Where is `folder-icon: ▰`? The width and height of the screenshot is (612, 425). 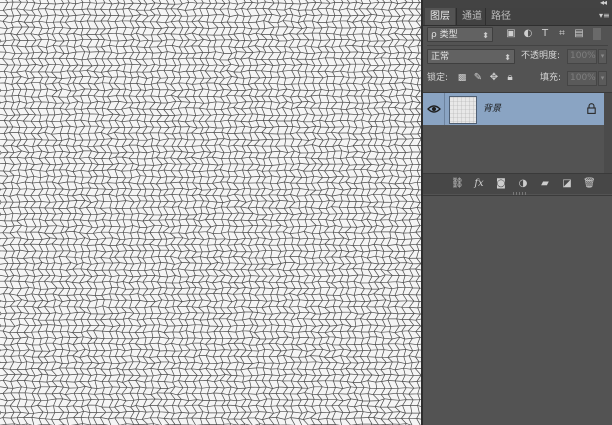 folder-icon: ▰ is located at coordinates (545, 184).